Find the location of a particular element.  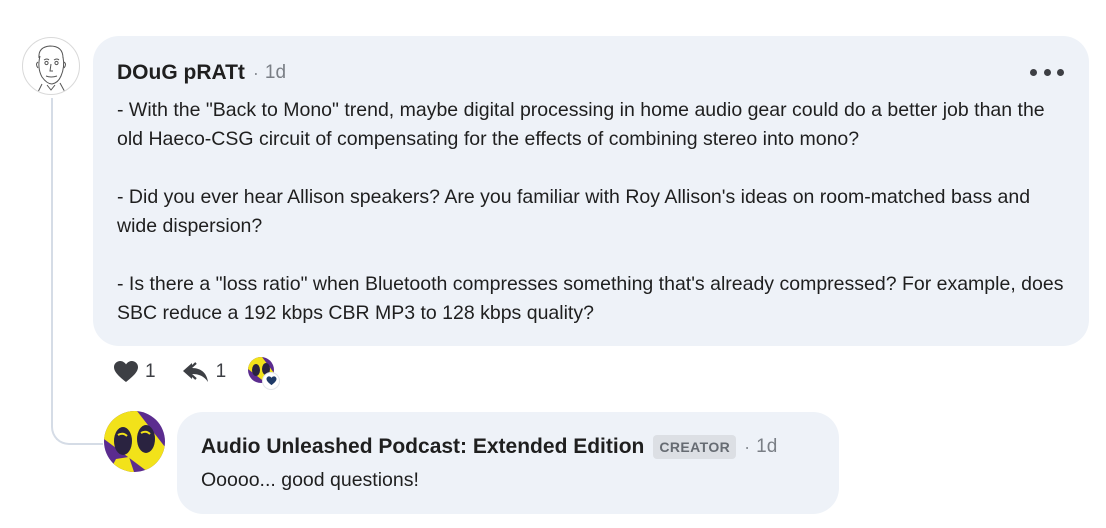

like-count: 1 is located at coordinates (150, 371).